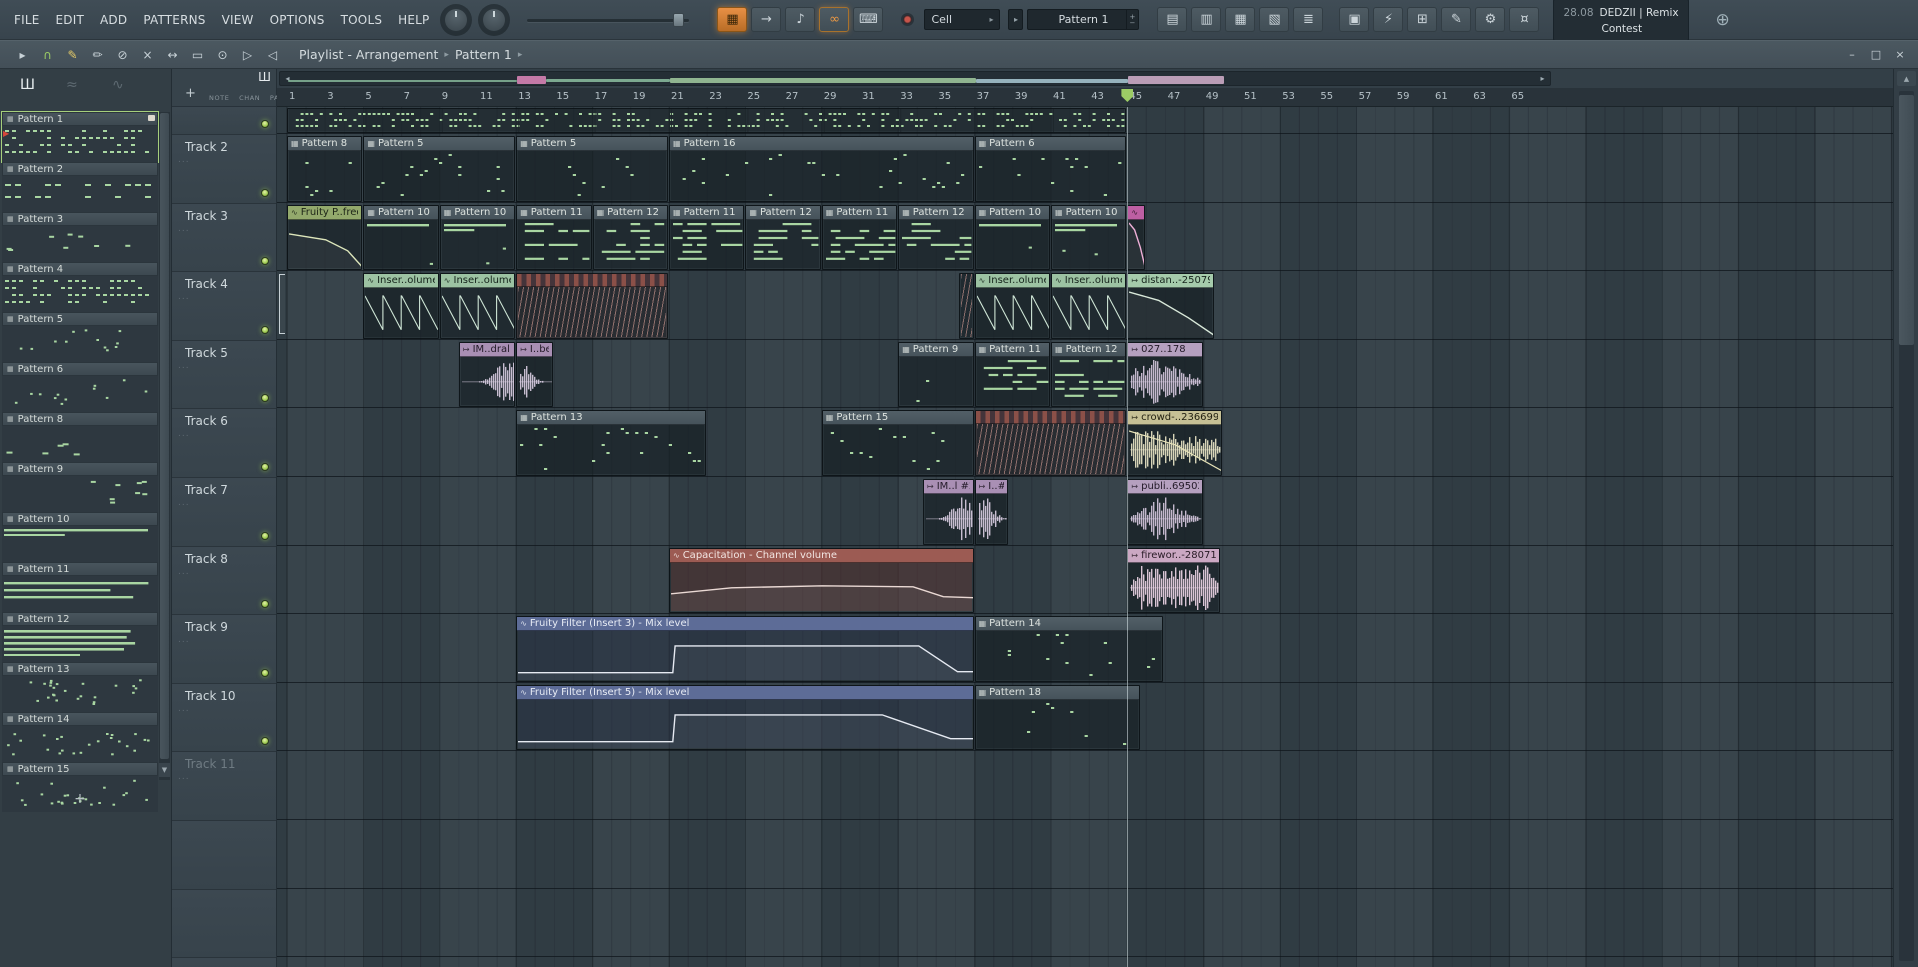 Image resolution: width=1918 pixels, height=967 pixels. Describe the element at coordinates (80, 569) in the screenshot. I see `pattern-item-header: ▦ Pattern 11` at that location.